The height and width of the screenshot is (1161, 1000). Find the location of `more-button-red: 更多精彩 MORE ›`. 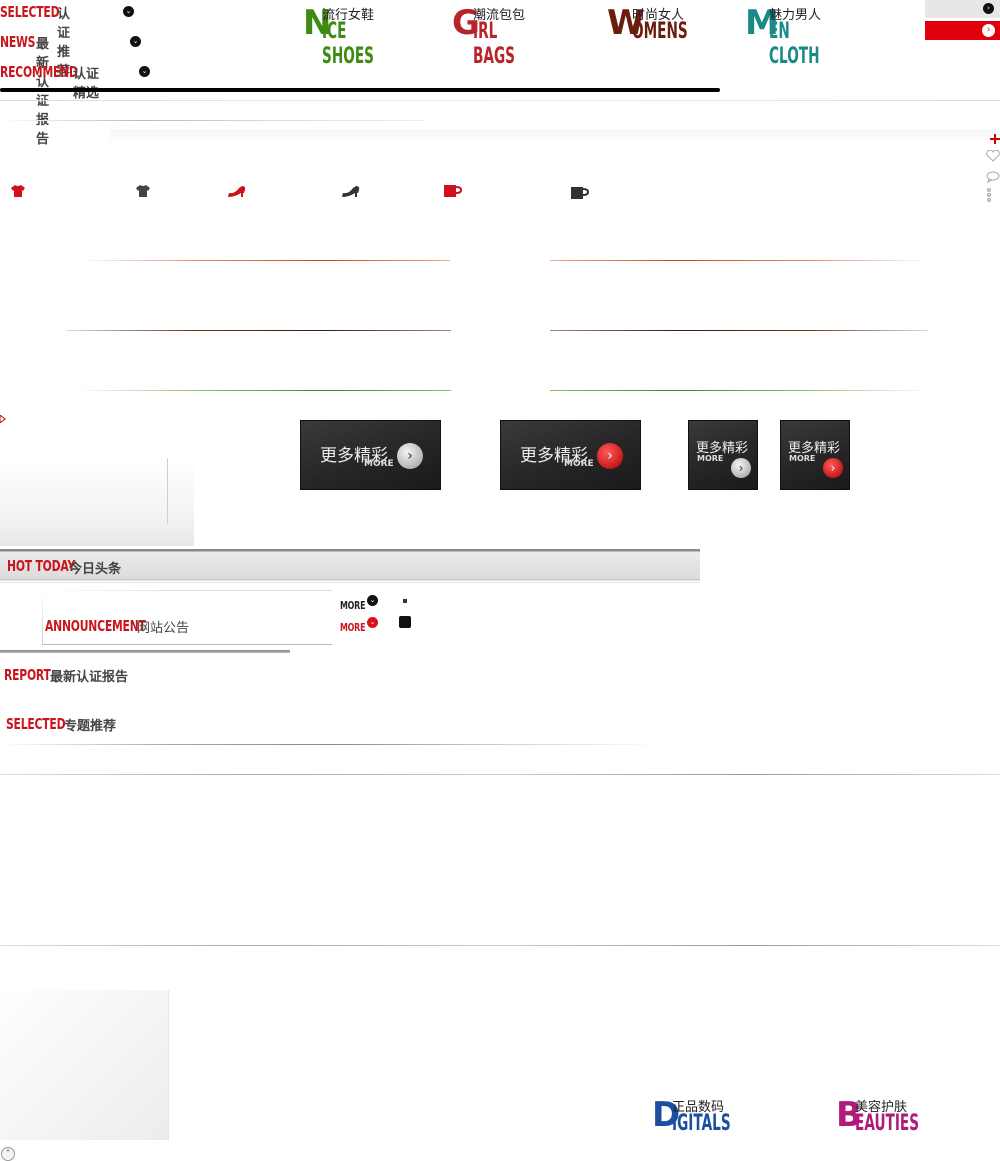

more-button-red: 更多精彩 MORE › is located at coordinates (570, 455).